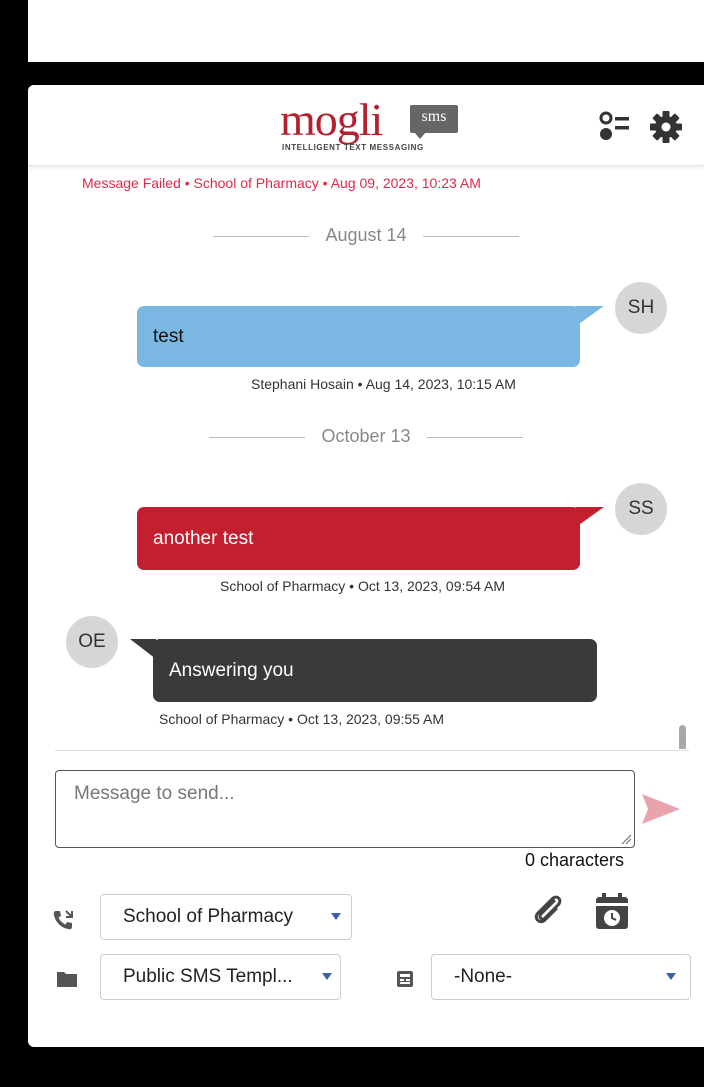 The image size is (704, 1087). I want to click on panel-header: mogli sms INTELLIGENT TEXT MESSAGING, so click(366, 125).